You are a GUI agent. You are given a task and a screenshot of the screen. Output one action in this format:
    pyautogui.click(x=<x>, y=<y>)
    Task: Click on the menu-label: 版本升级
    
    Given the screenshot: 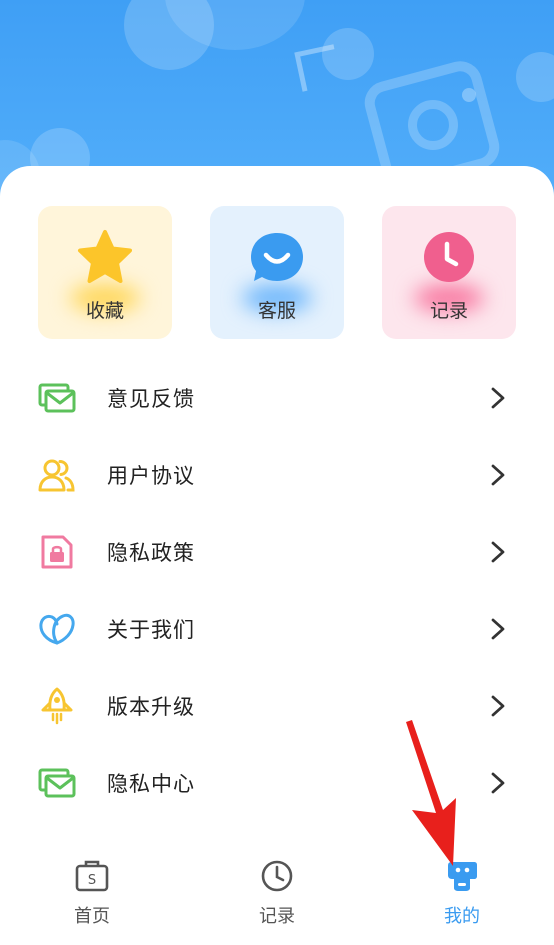 What is the action you would take?
    pyautogui.click(x=151, y=707)
    